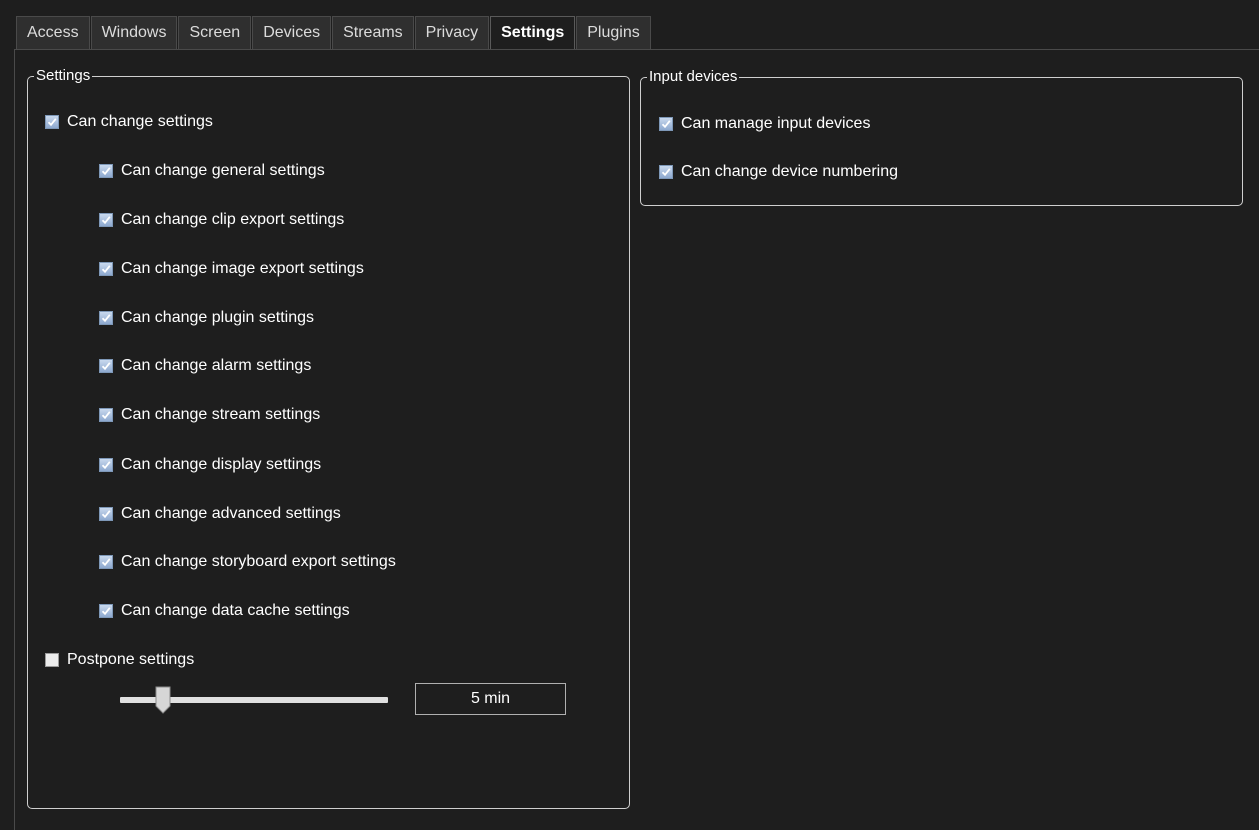  What do you see at coordinates (53, 32) in the screenshot?
I see `tab-access: Access` at bounding box center [53, 32].